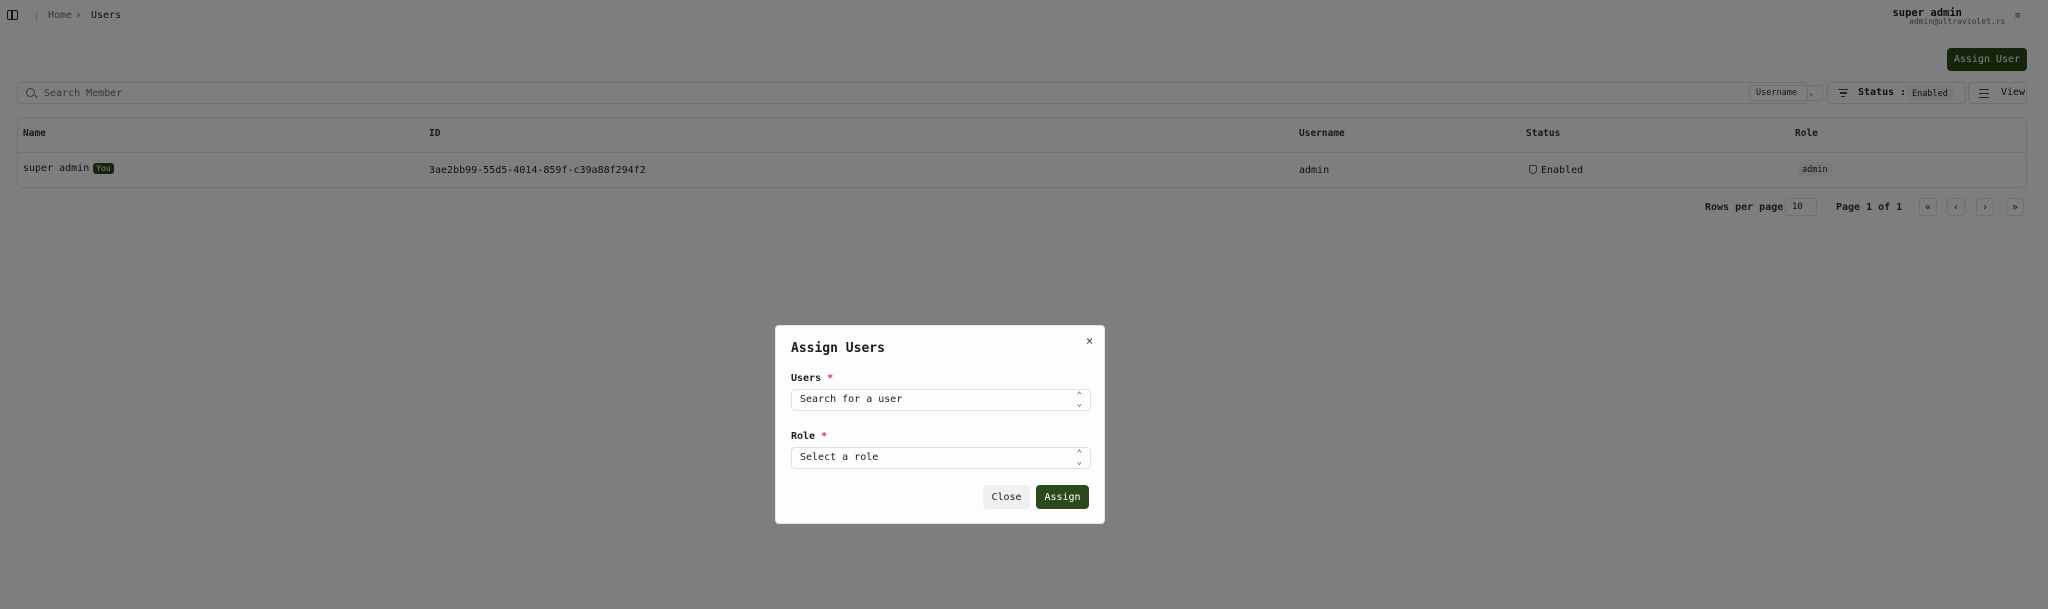 Image resolution: width=2048 pixels, height=609 pixels. Describe the element at coordinates (851, 399) in the screenshot. I see `users-select-placeholder: Search for a user` at that location.